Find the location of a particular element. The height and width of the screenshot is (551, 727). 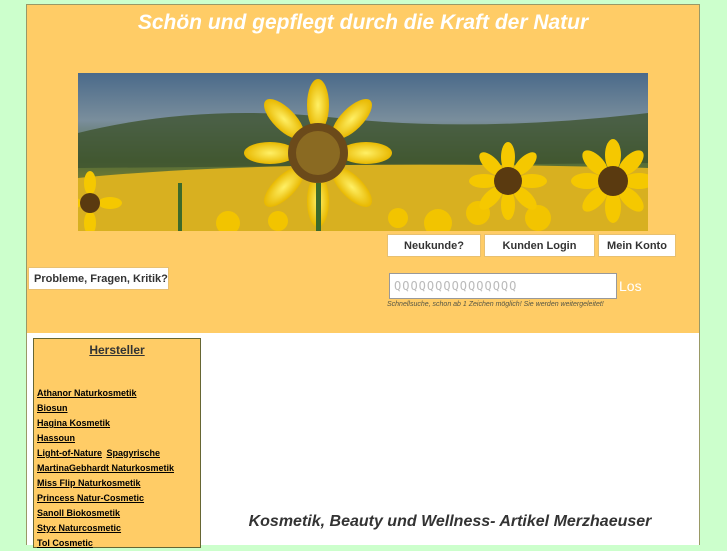

brand-link: MartinaGebhardt Naturkosmetik is located at coordinates (105, 468).